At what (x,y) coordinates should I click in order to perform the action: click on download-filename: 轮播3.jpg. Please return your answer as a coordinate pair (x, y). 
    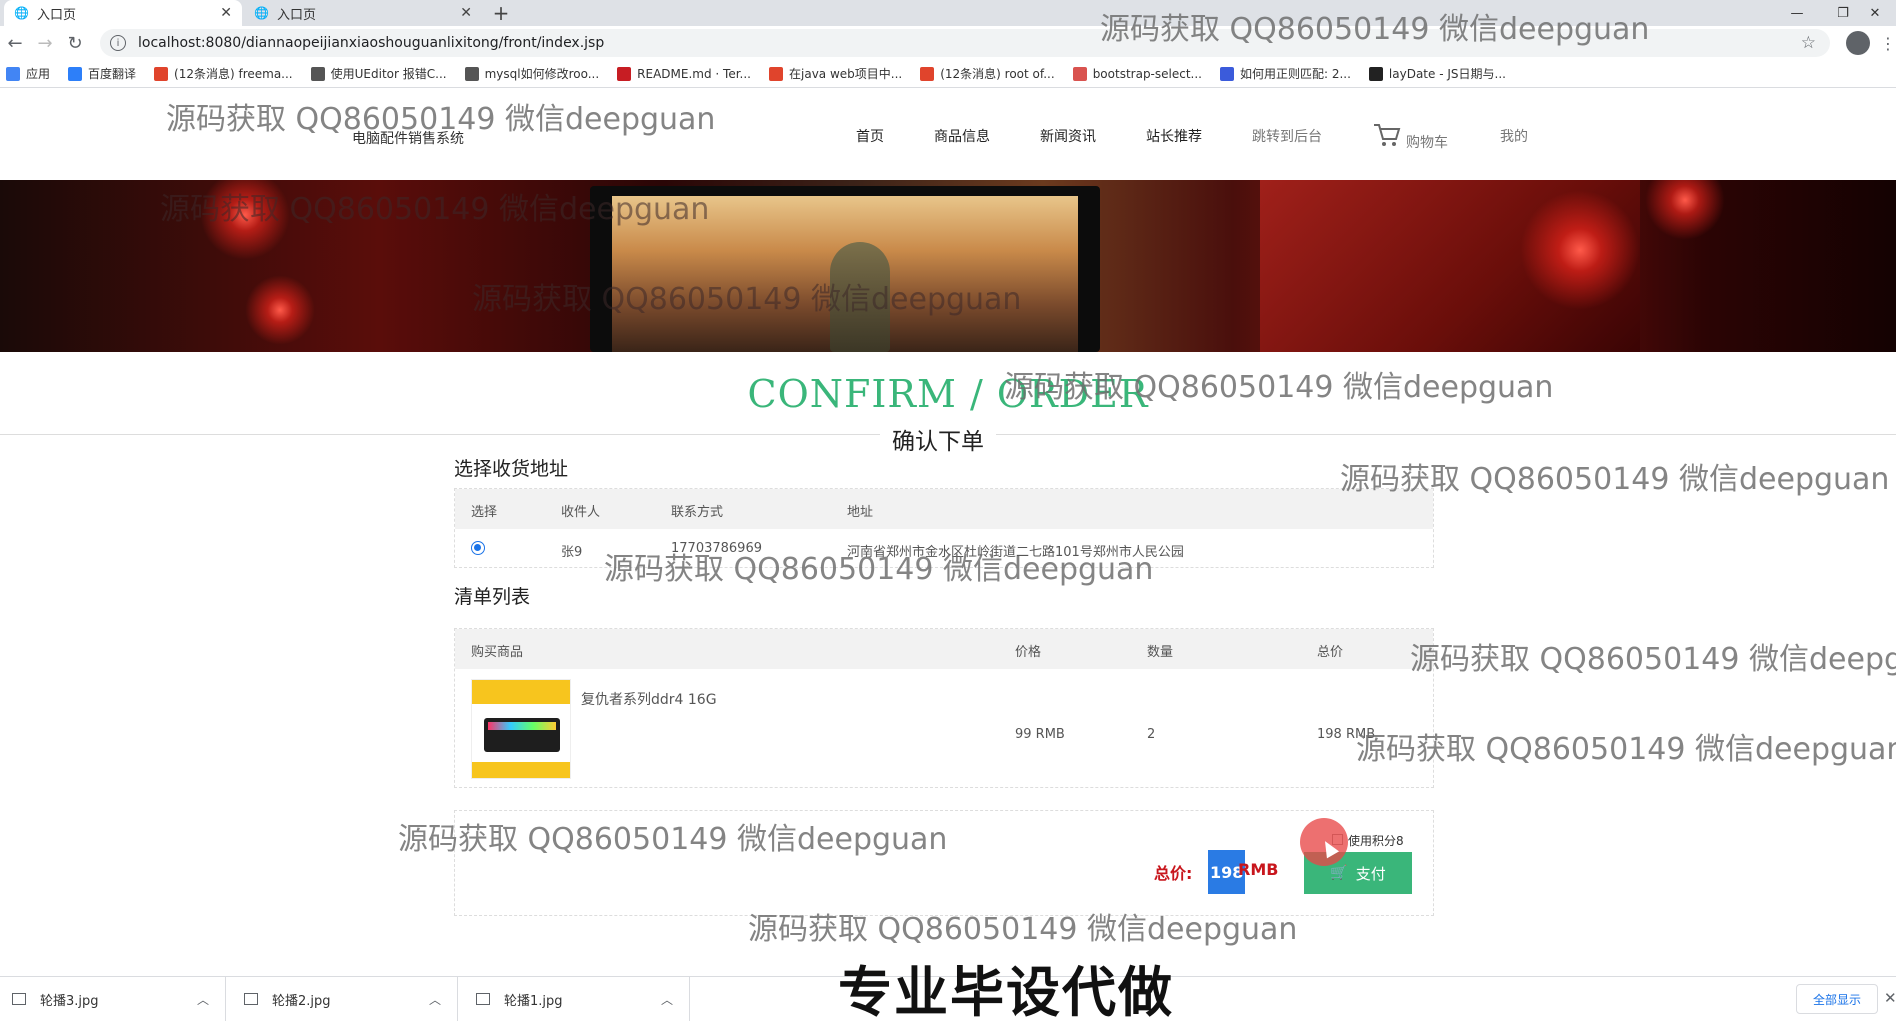
    Looking at the image, I should click on (69, 1001).